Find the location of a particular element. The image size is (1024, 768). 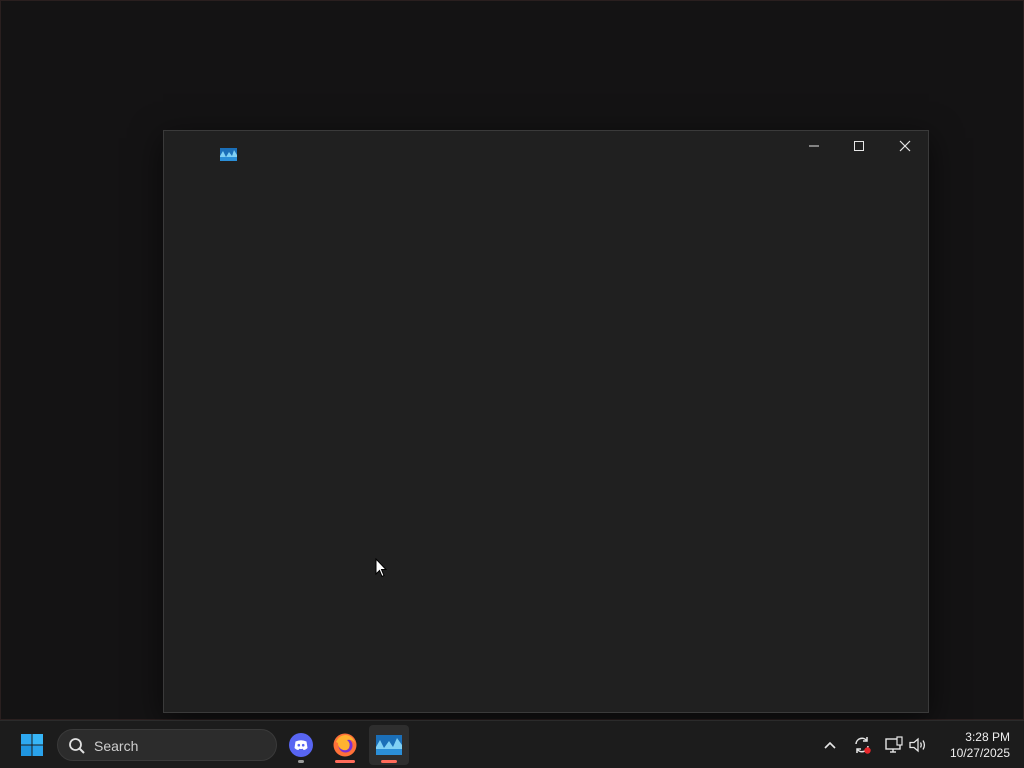

tray-overflow-button is located at coordinates (830, 745).